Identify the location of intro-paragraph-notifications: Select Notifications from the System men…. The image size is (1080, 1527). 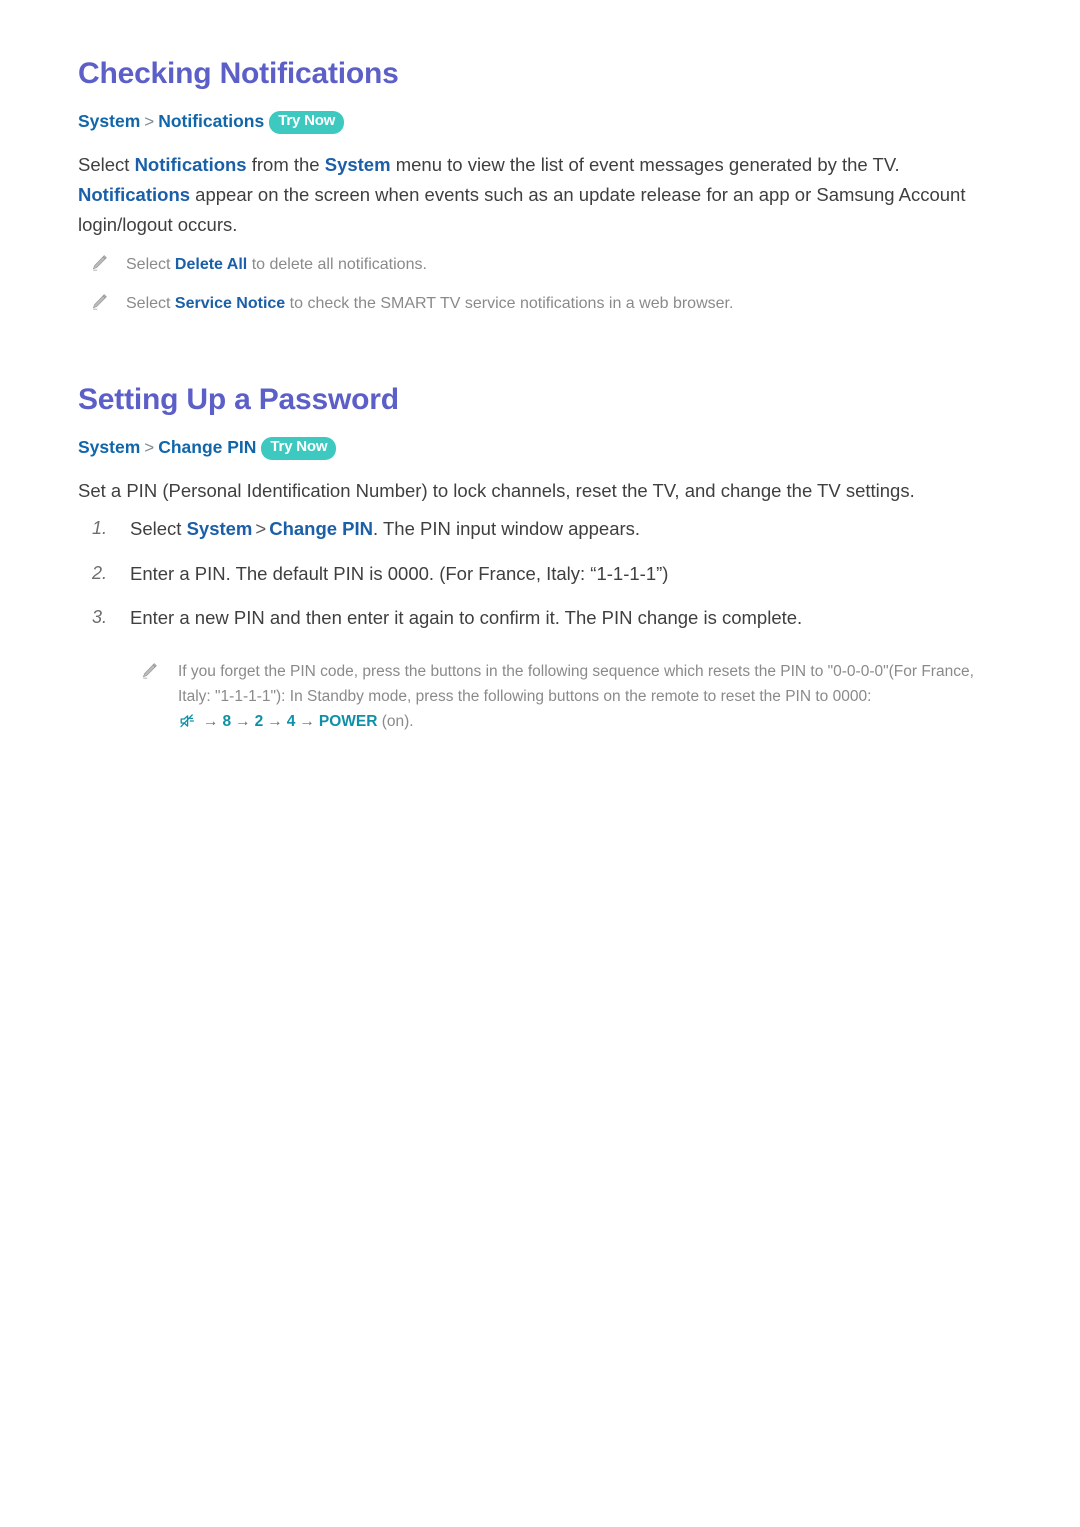
(540, 195).